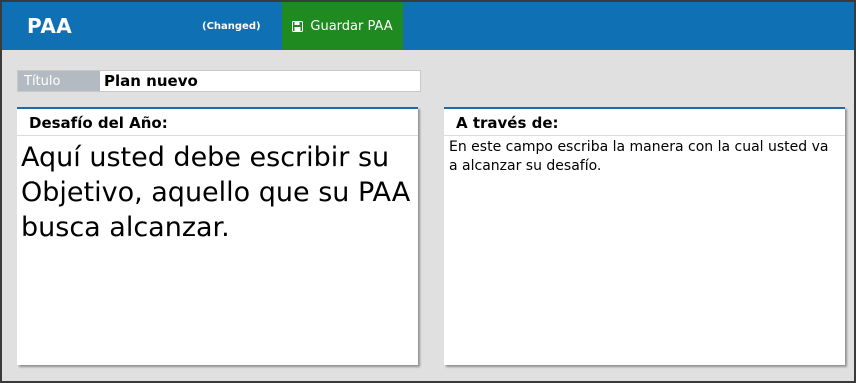 This screenshot has width=856, height=383. What do you see at coordinates (644, 122) in the screenshot?
I see `through-heading: A través de:` at bounding box center [644, 122].